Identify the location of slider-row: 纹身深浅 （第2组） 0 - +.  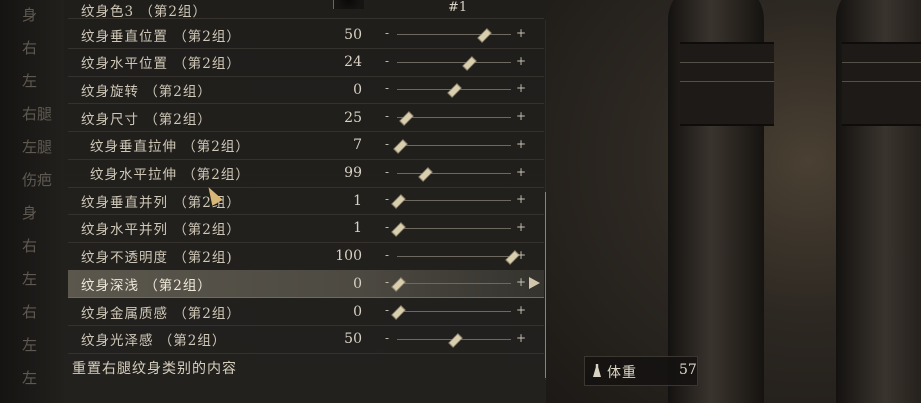
(306, 284).